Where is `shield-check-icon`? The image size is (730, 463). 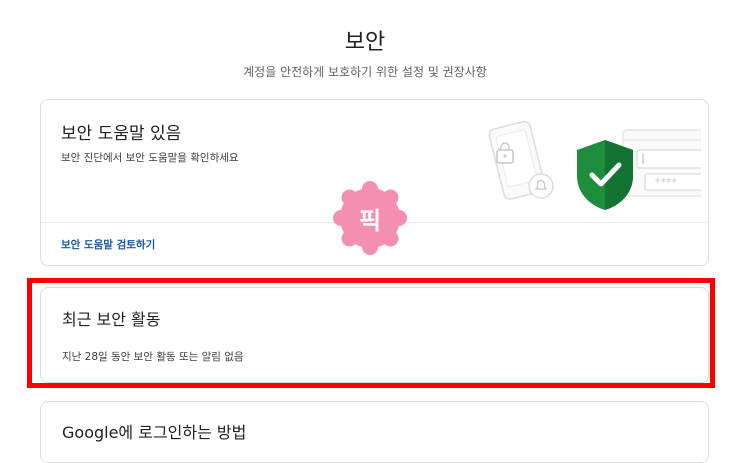 shield-check-icon is located at coordinates (605, 175).